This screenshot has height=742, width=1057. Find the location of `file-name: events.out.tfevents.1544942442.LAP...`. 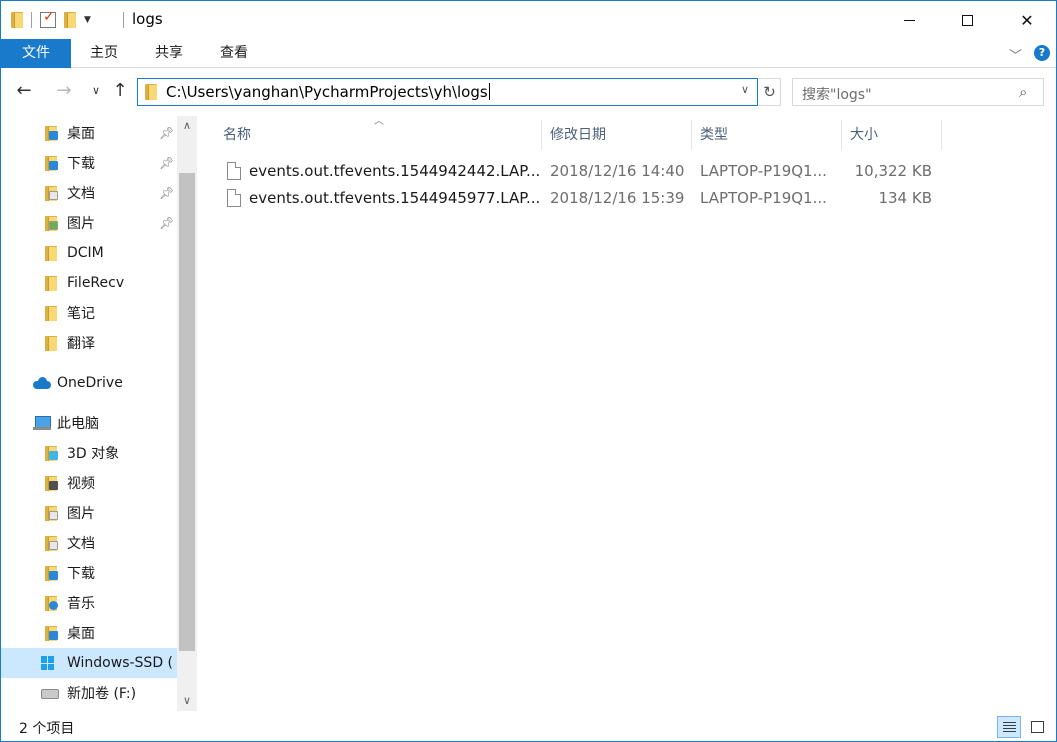

file-name: events.out.tfevents.1544942442.LAP... is located at coordinates (394, 171).